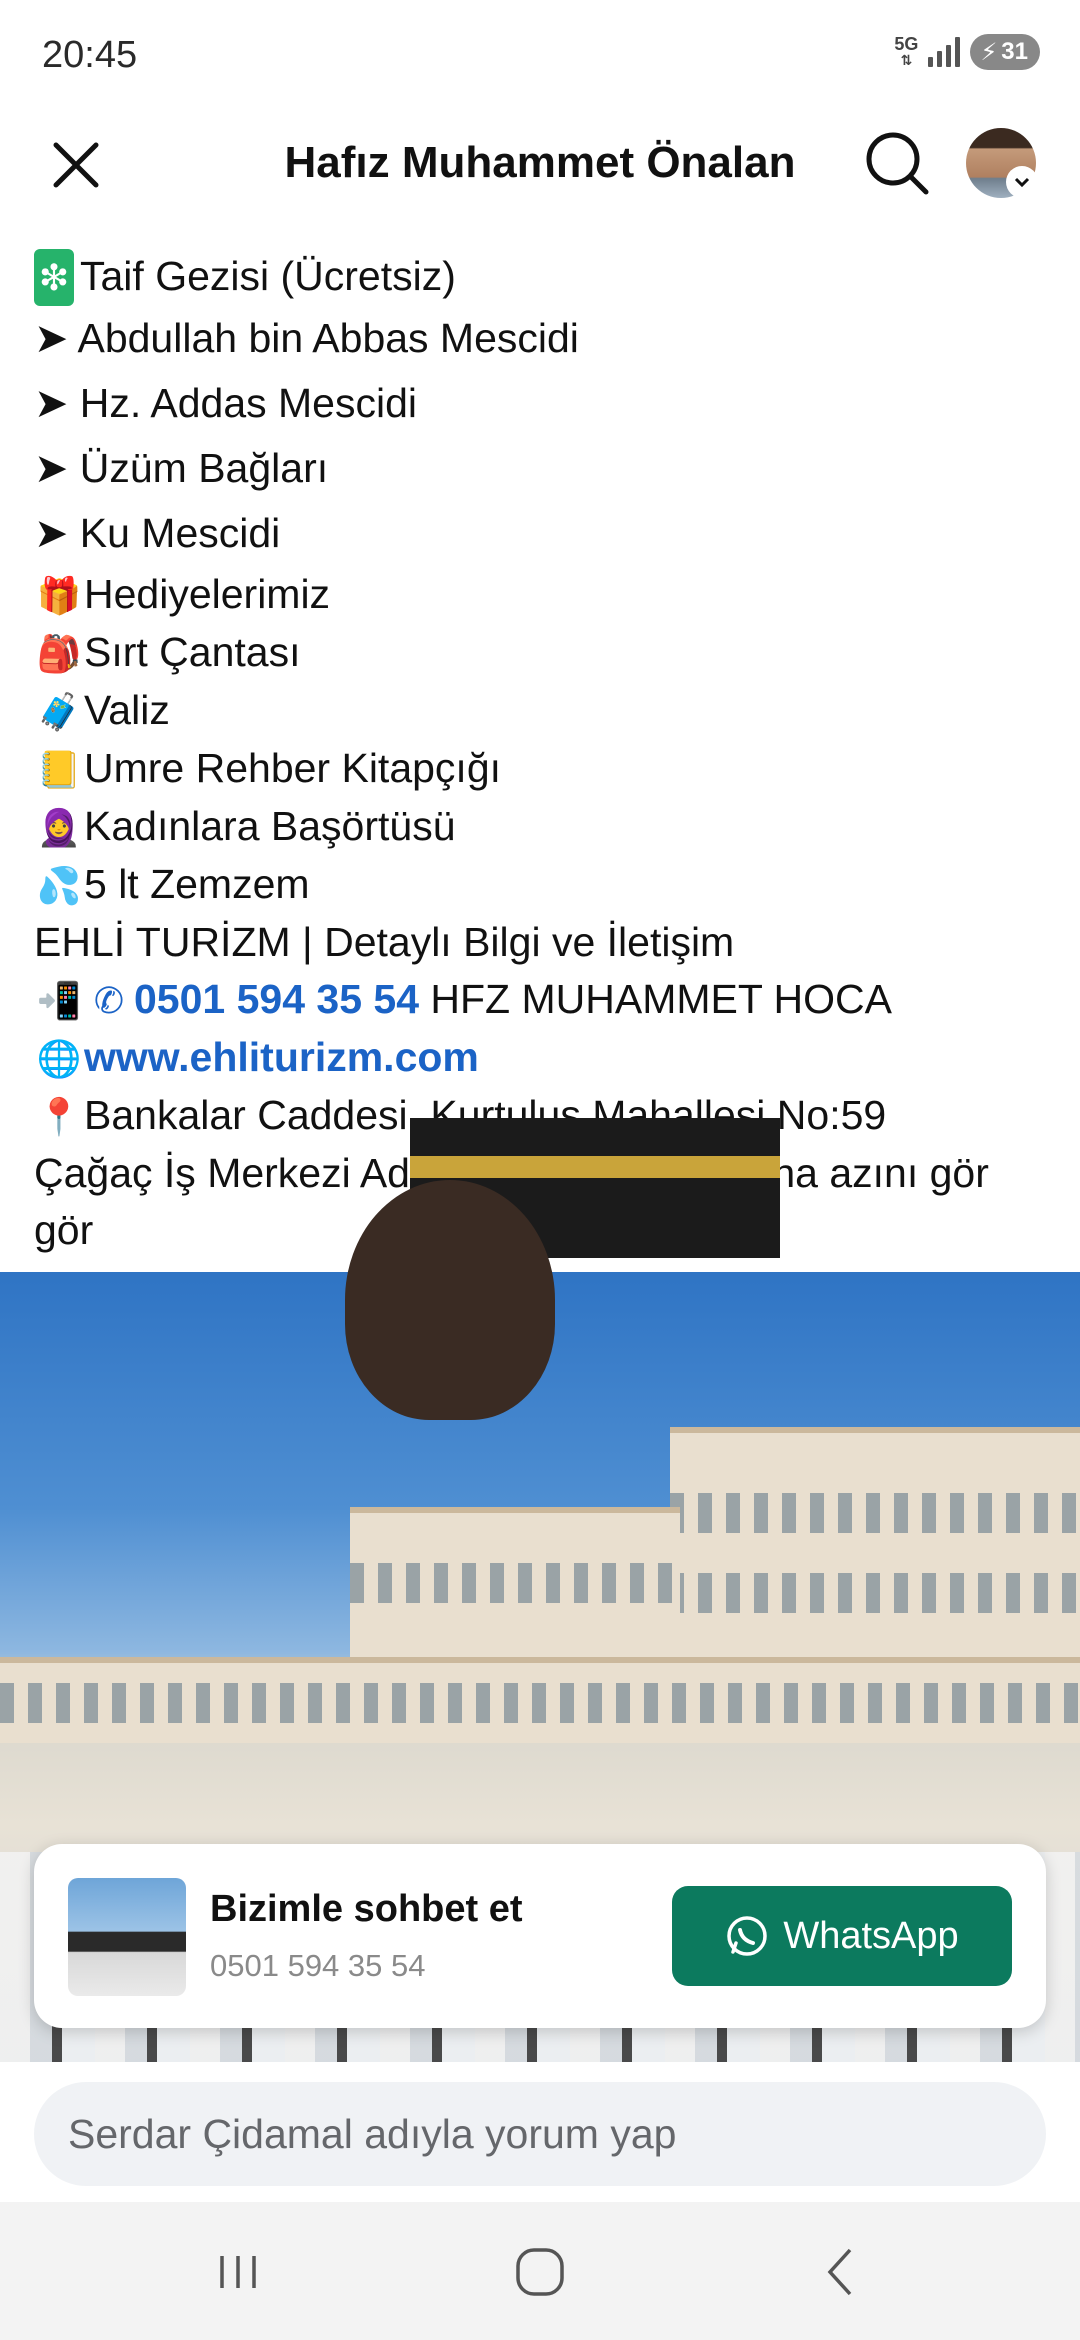 The height and width of the screenshot is (2340, 1080). Describe the element at coordinates (539, 1000) in the screenshot. I see `caption-line: 📲 ✆ 0501 594 35 54 HFZ MUHAMMET HOCA` at that location.